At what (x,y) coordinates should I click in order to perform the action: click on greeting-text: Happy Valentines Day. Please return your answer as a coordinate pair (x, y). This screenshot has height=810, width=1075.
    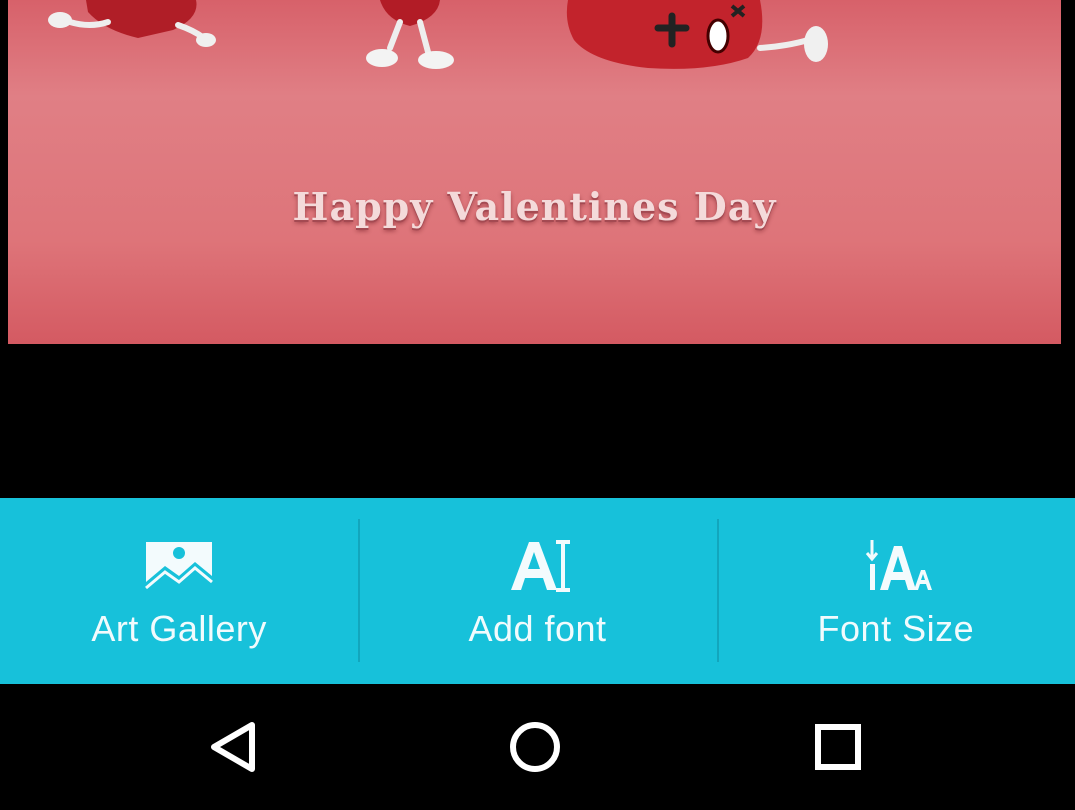
    Looking at the image, I should click on (534, 206).